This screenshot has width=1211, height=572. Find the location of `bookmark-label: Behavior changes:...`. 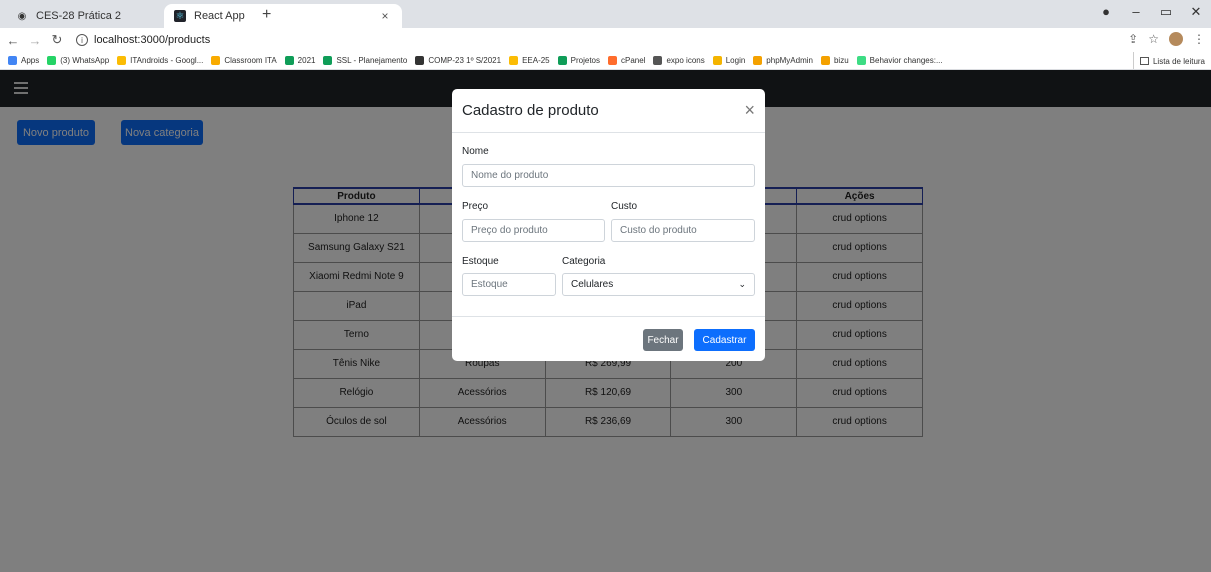

bookmark-label: Behavior changes:... is located at coordinates (906, 60).